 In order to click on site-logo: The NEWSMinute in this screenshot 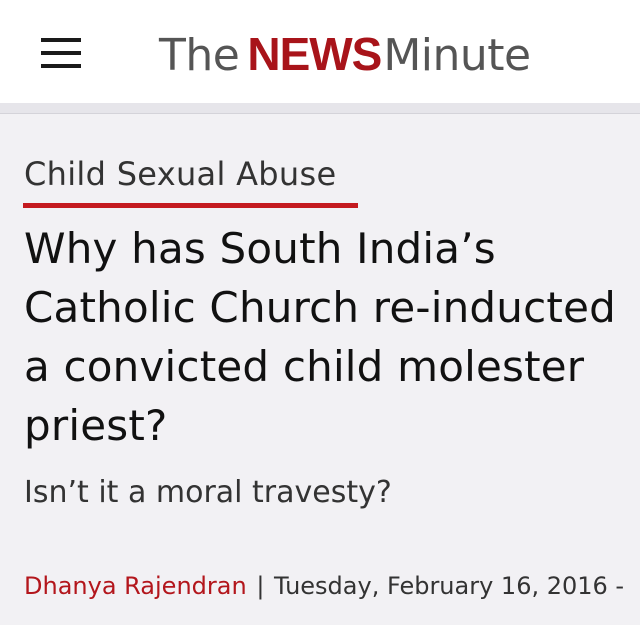, I will do `click(345, 54)`.